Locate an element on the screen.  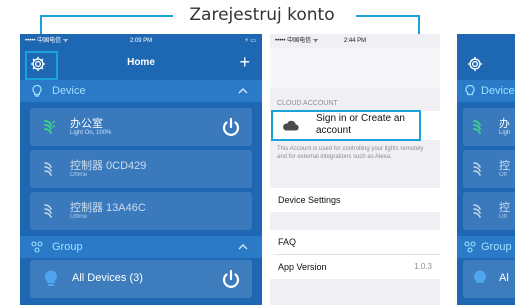
device-row-controller-1: 控制器 0CD429 Offline is located at coordinates (141, 169).